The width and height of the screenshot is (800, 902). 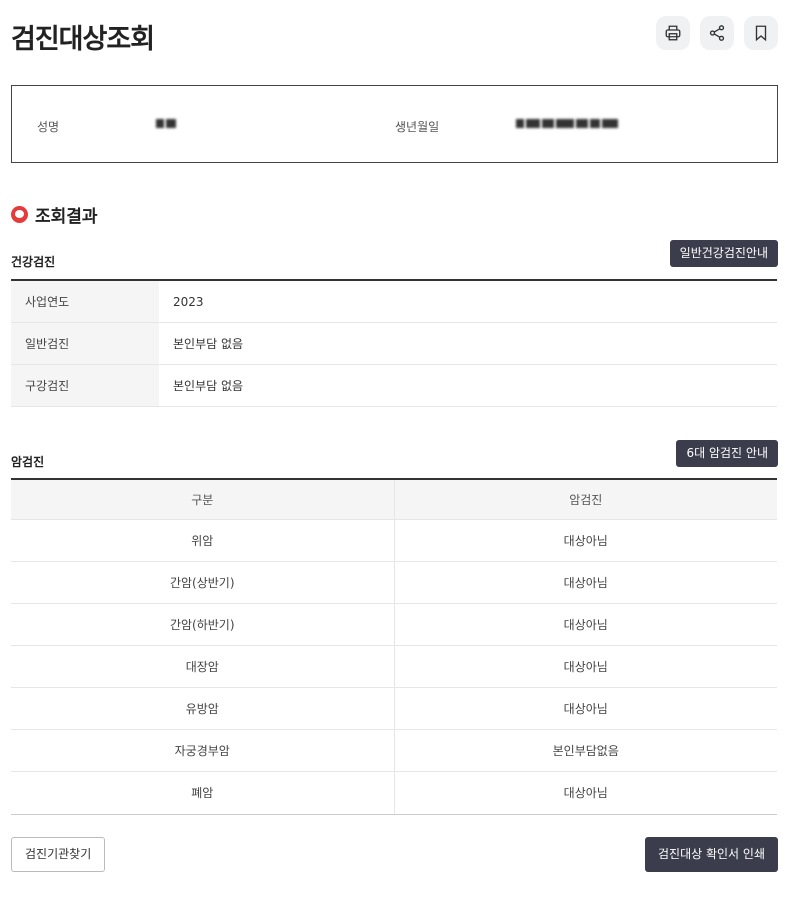 I want to click on general-checkup-guide-button: 일반건강검진안내, so click(x=723, y=253).